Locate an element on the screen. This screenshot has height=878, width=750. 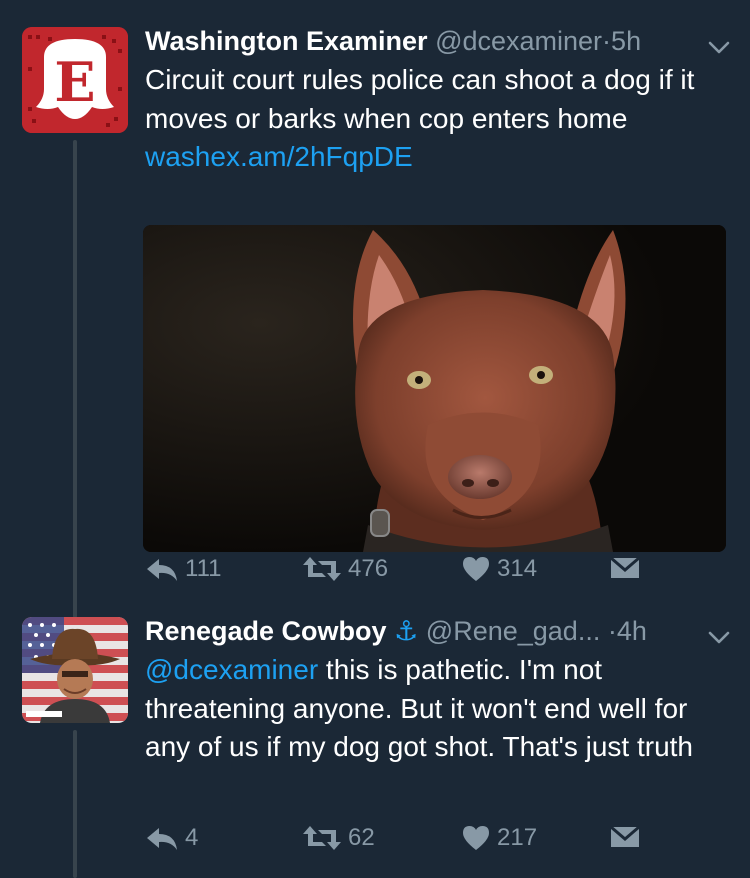
svg-text: E is located at coordinates (74, 82).